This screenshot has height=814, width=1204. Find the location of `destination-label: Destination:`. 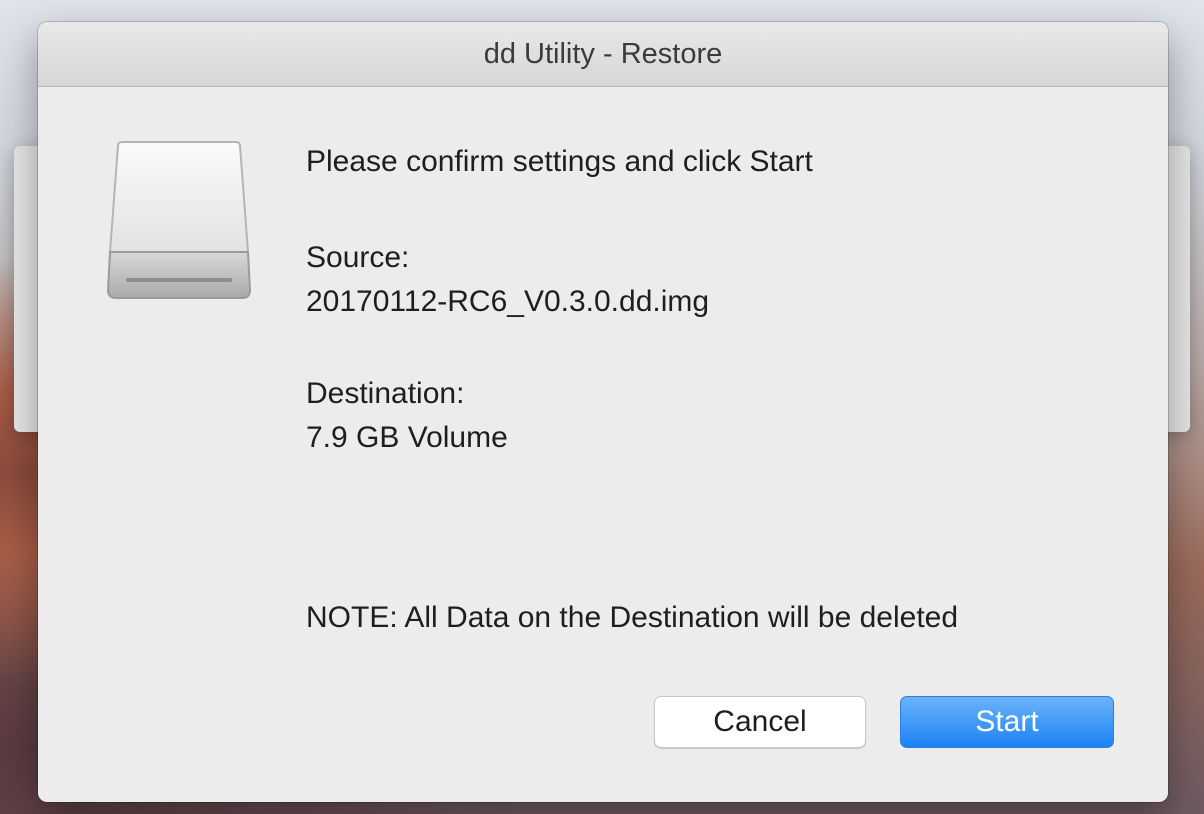

destination-label: Destination: is located at coordinates (385, 393).